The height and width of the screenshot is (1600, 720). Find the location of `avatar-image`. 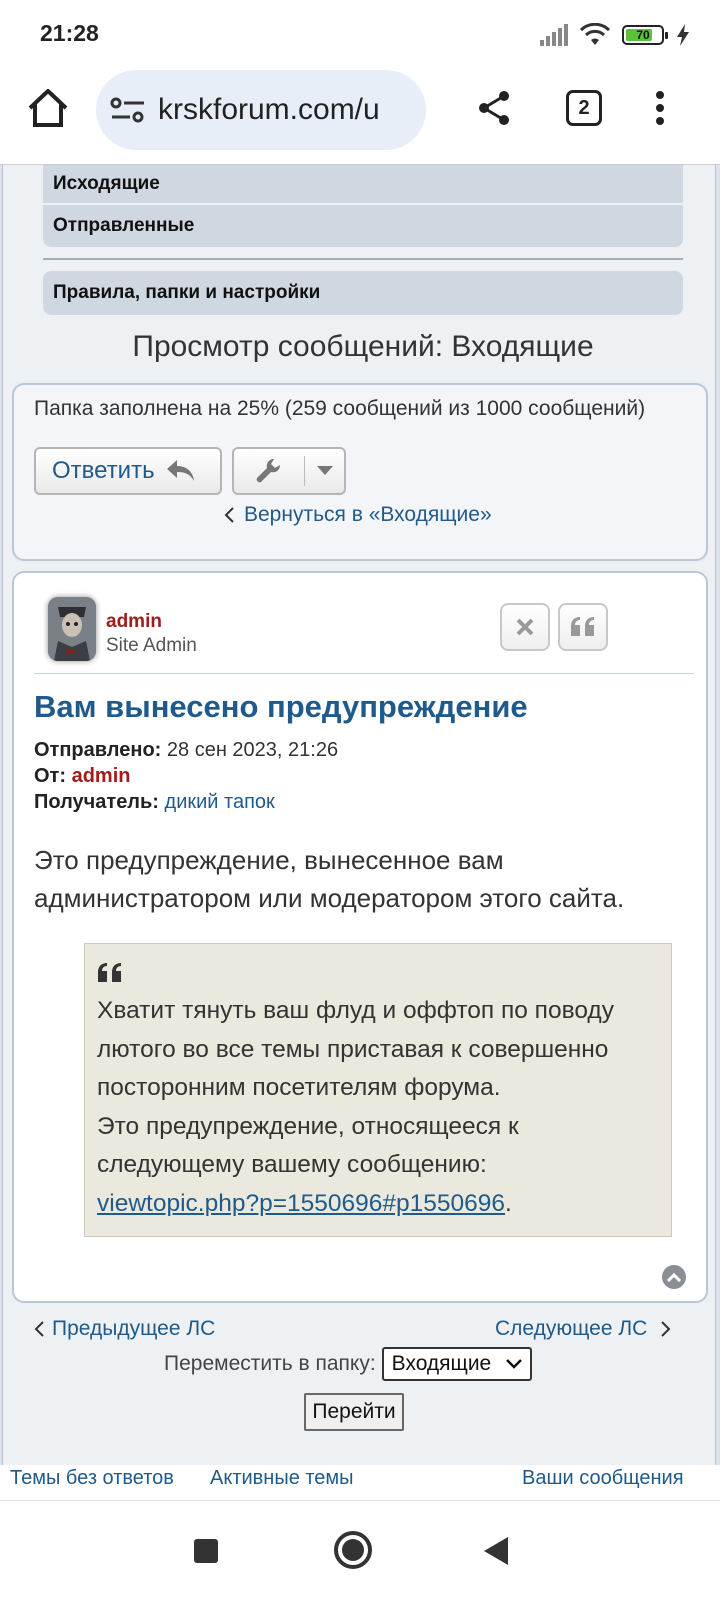

avatar-image is located at coordinates (72, 629).